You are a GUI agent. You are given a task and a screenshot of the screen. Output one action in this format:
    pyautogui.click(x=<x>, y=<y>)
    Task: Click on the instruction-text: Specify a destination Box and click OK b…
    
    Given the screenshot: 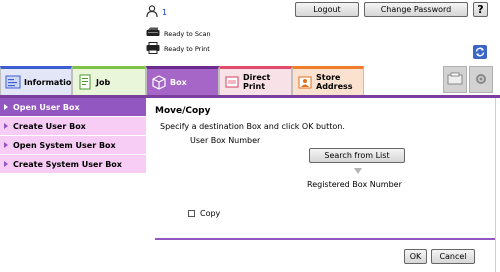 What is the action you would take?
    pyautogui.click(x=252, y=126)
    